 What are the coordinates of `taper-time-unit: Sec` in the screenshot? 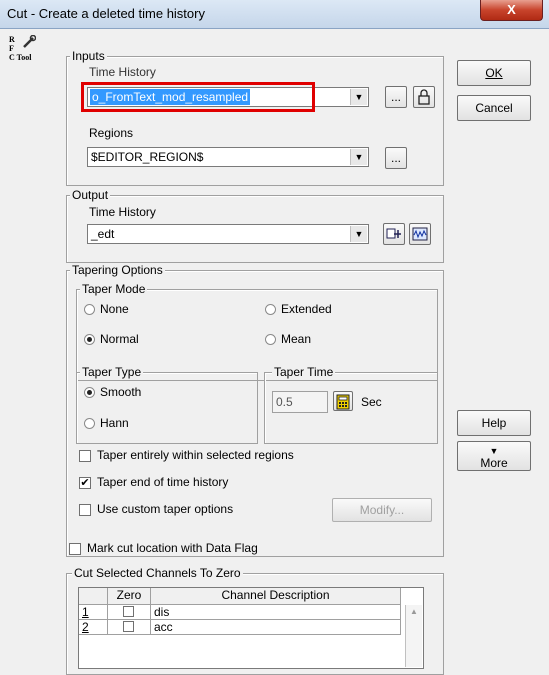 It's located at (371, 402).